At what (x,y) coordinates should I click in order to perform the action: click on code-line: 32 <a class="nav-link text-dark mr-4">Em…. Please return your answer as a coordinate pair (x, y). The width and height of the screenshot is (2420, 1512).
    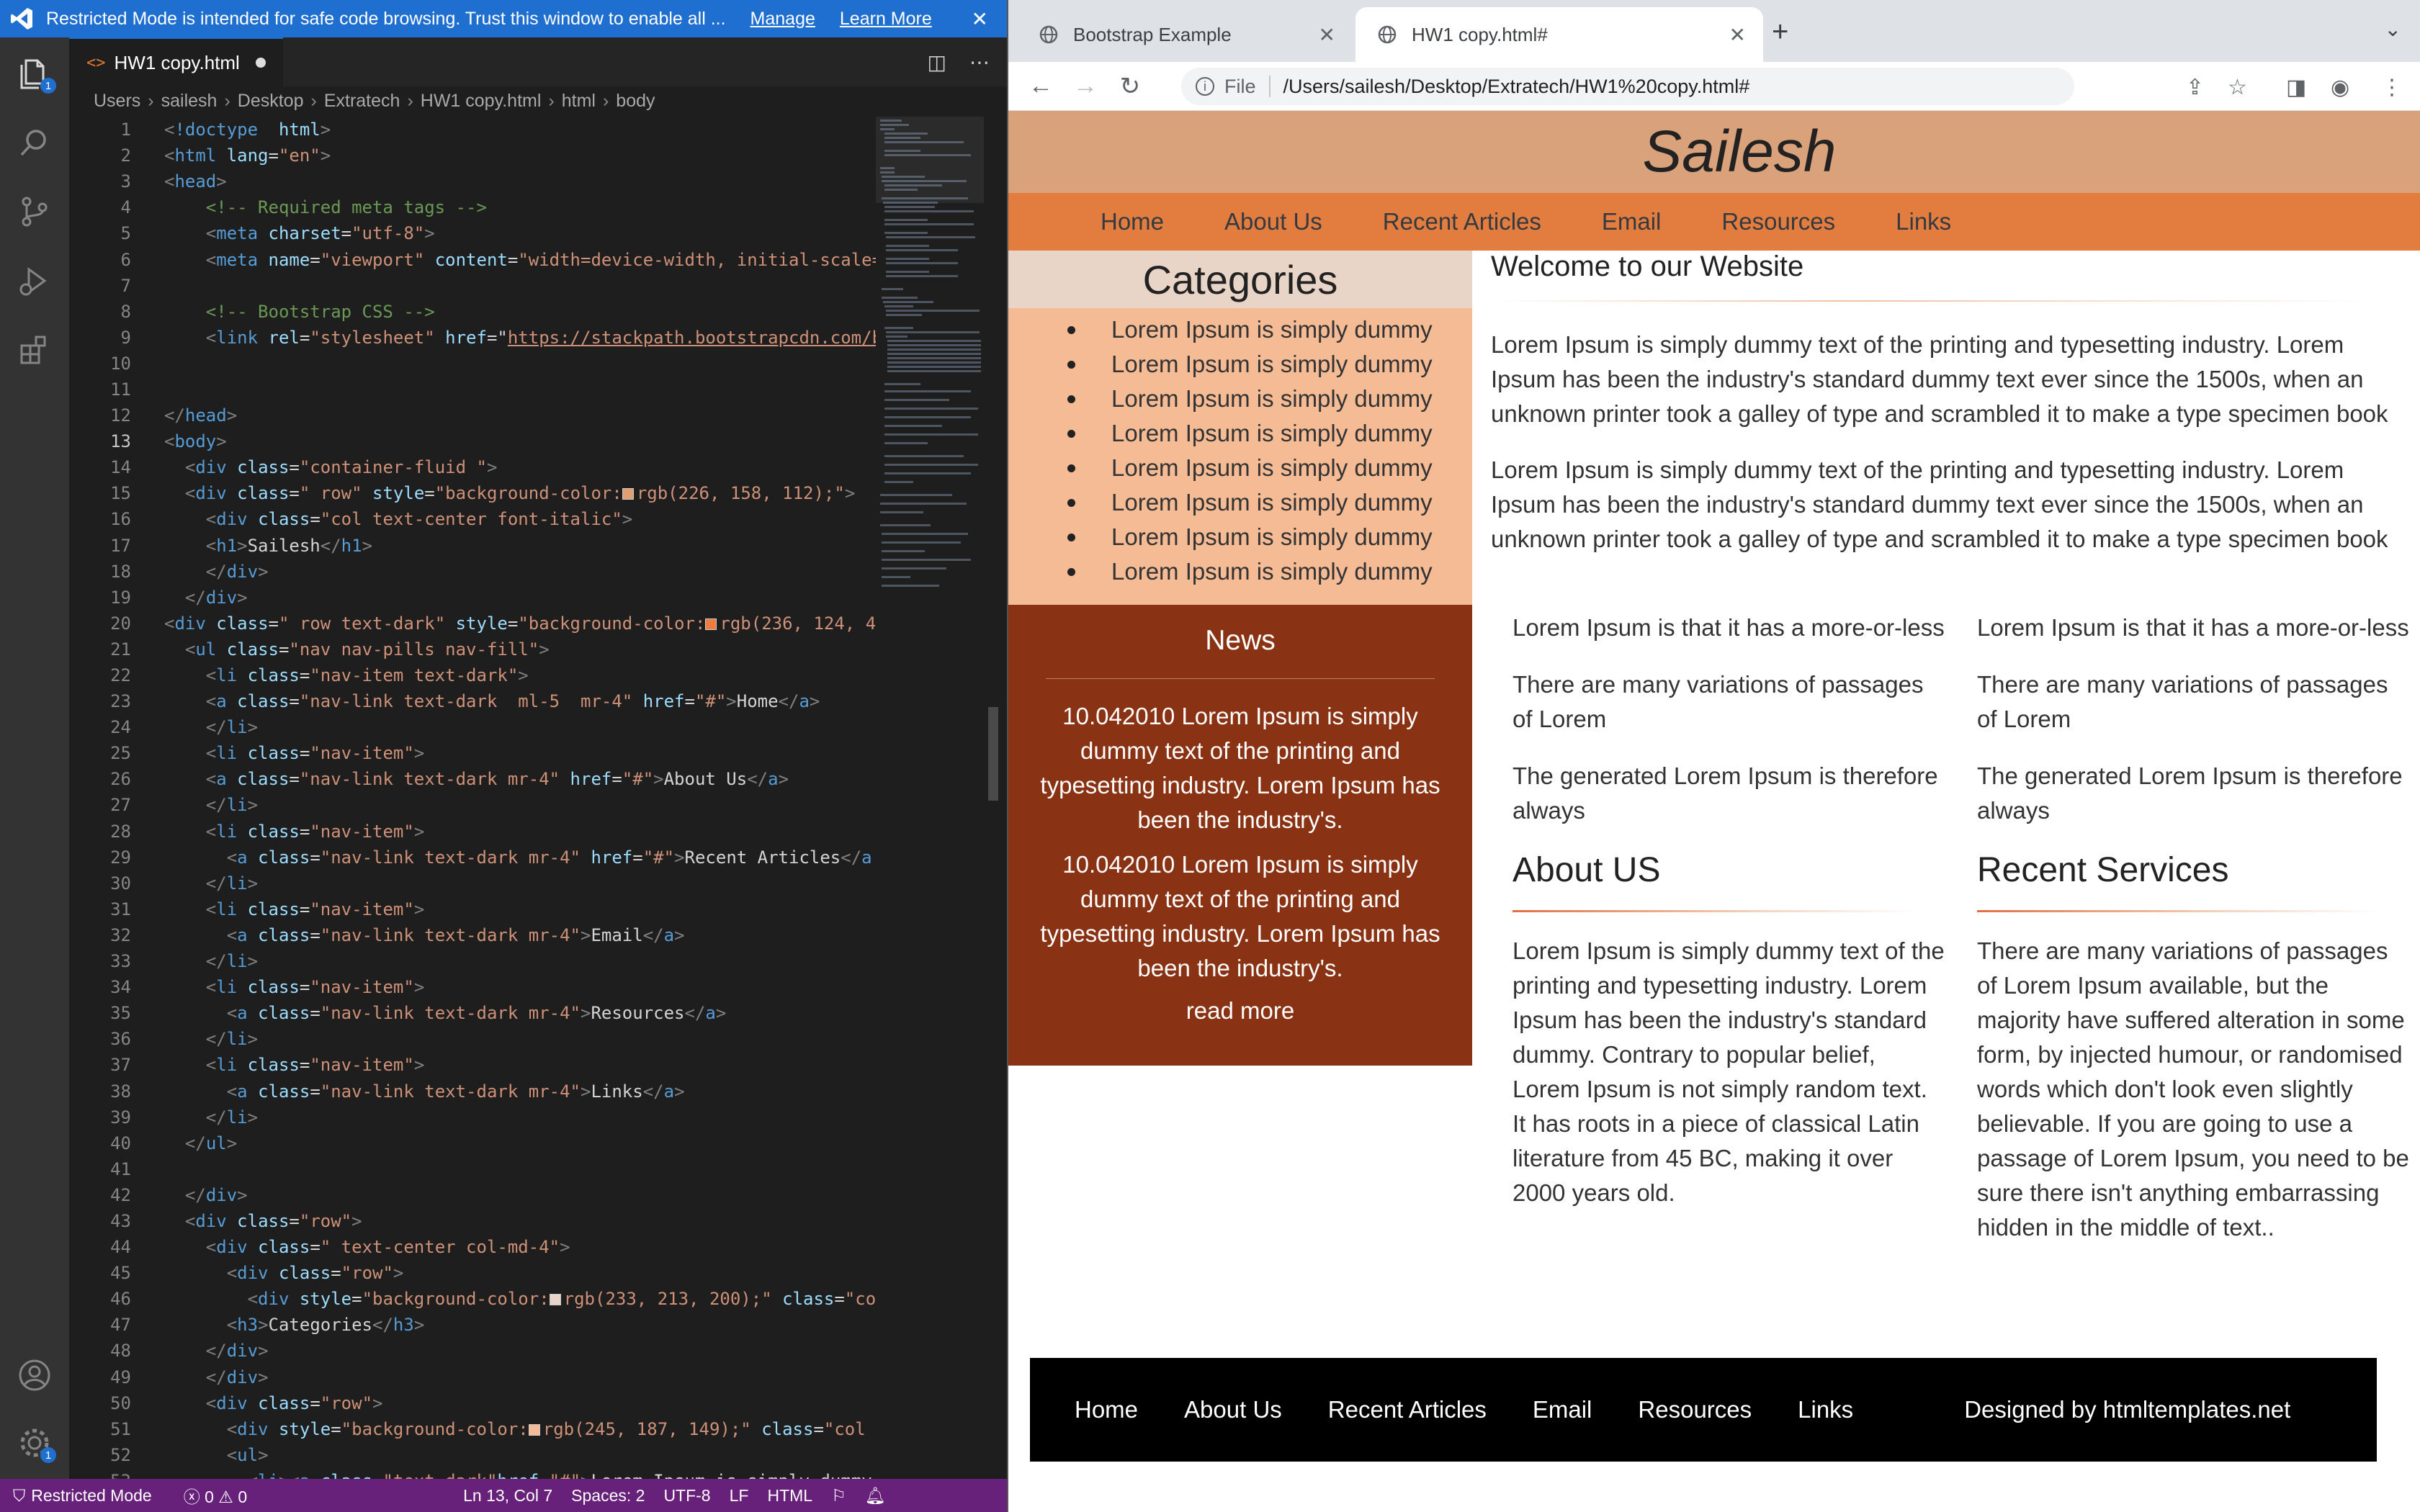
    Looking at the image, I should click on (473, 935).